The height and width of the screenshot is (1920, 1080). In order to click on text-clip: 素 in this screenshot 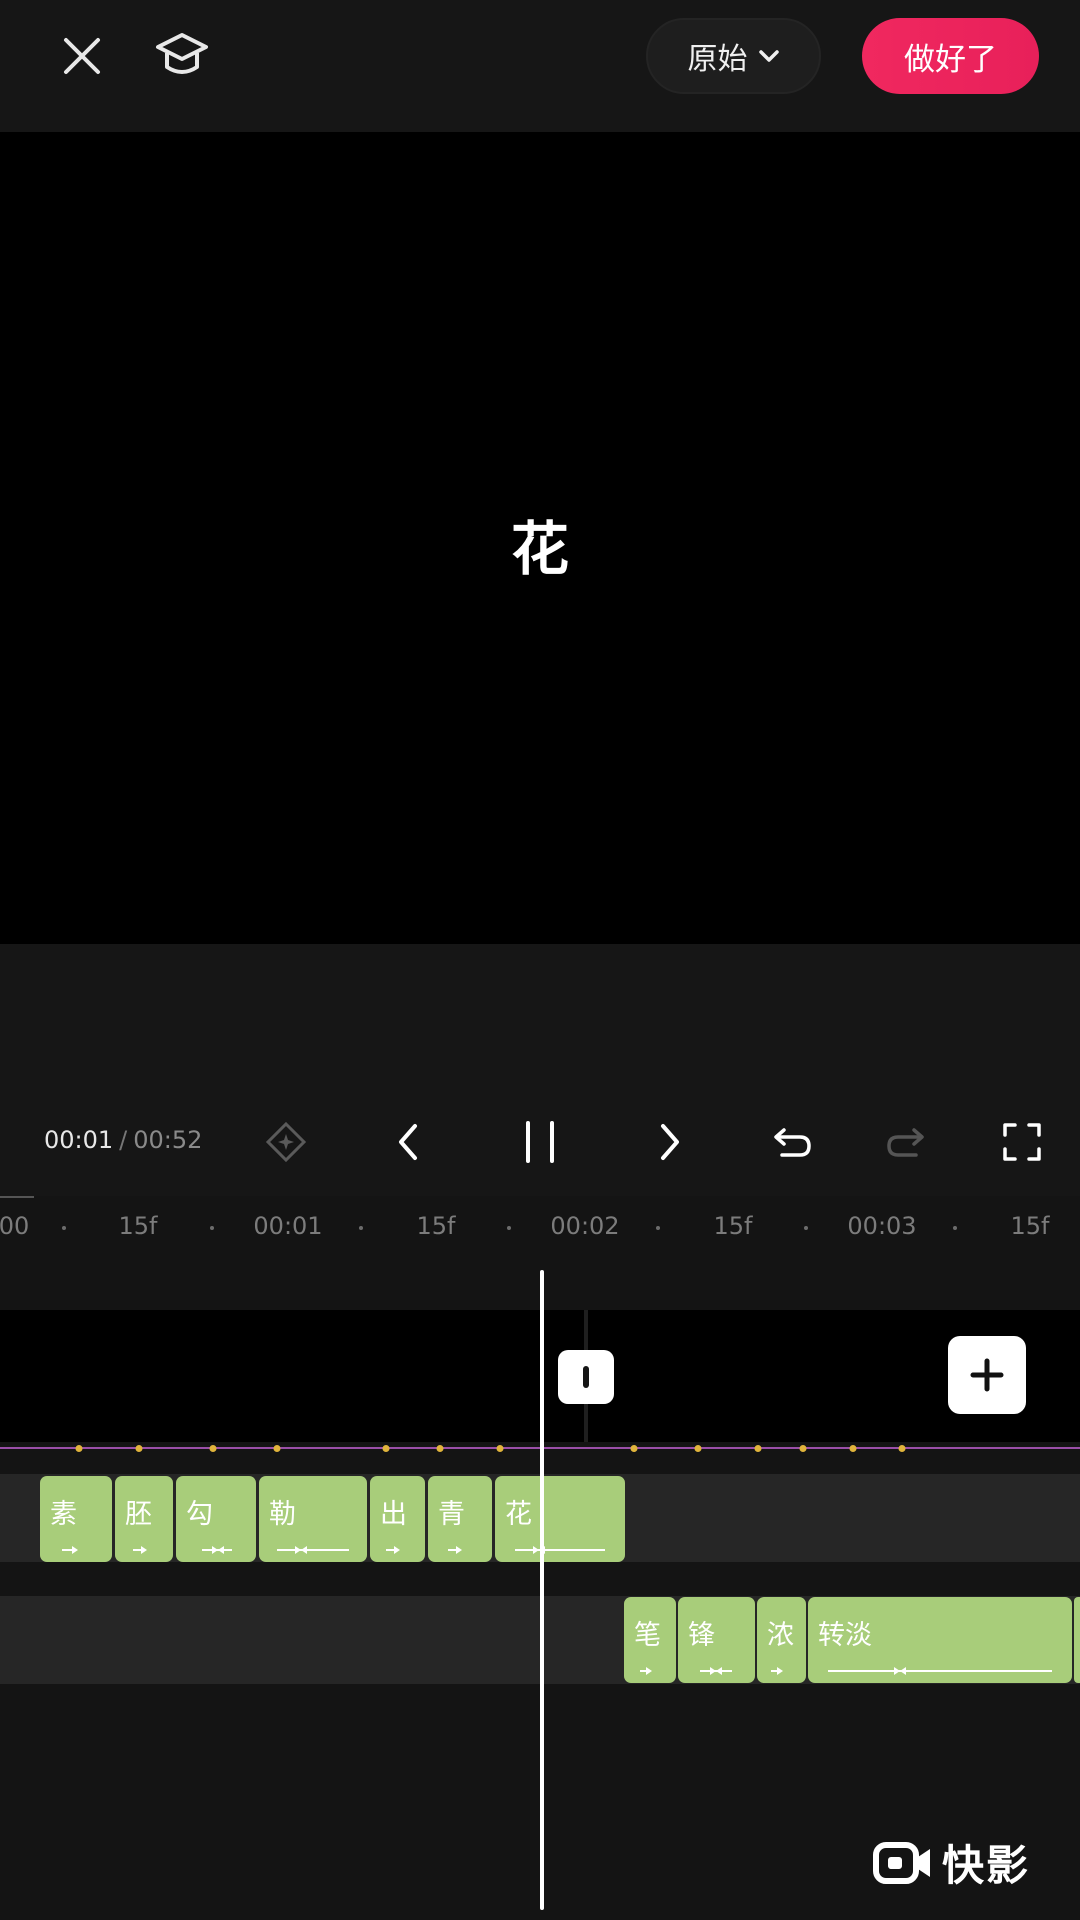, I will do `click(76, 1519)`.